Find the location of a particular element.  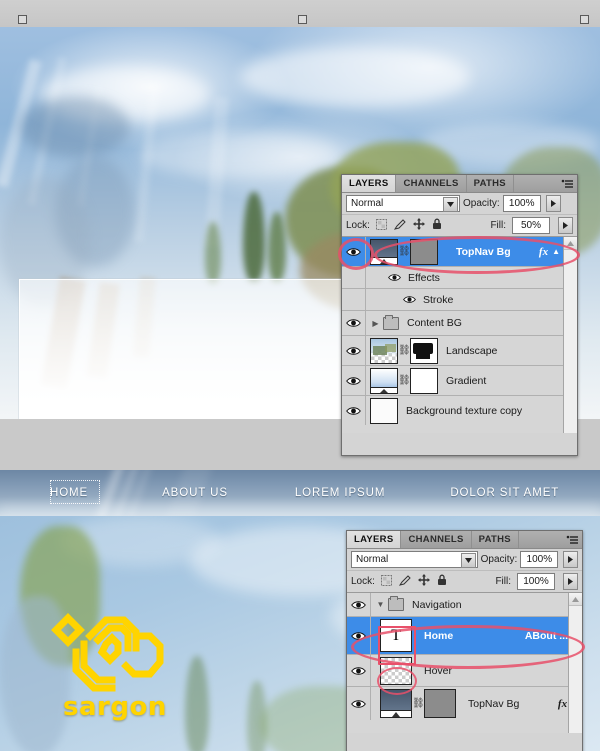

sargon-logo-mark is located at coordinates (107, 652).